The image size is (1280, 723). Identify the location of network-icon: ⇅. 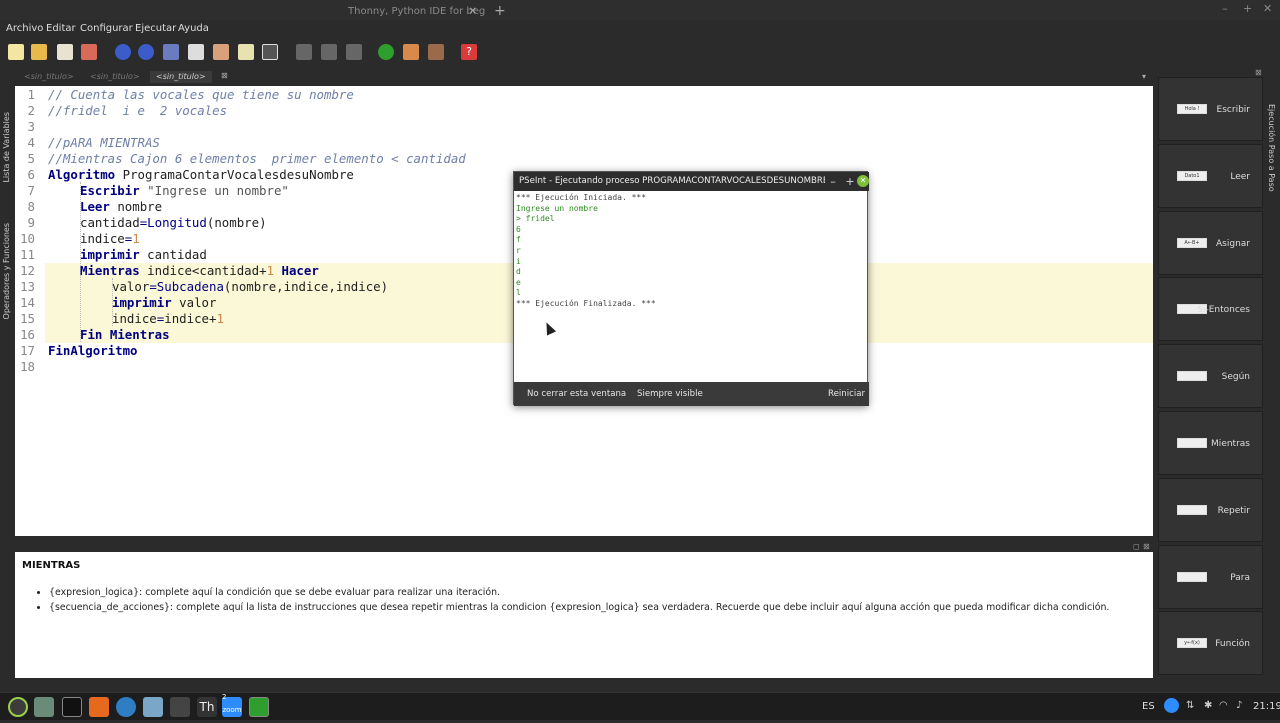
(1190, 705).